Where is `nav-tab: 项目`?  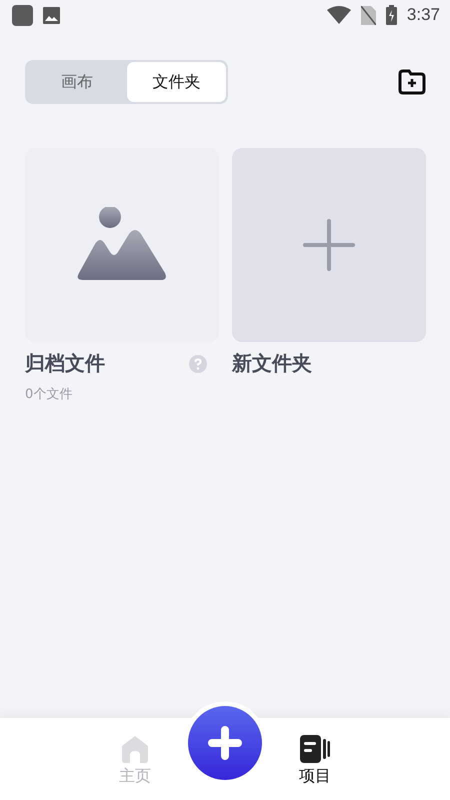
nav-tab: 项目 is located at coordinates (315, 759).